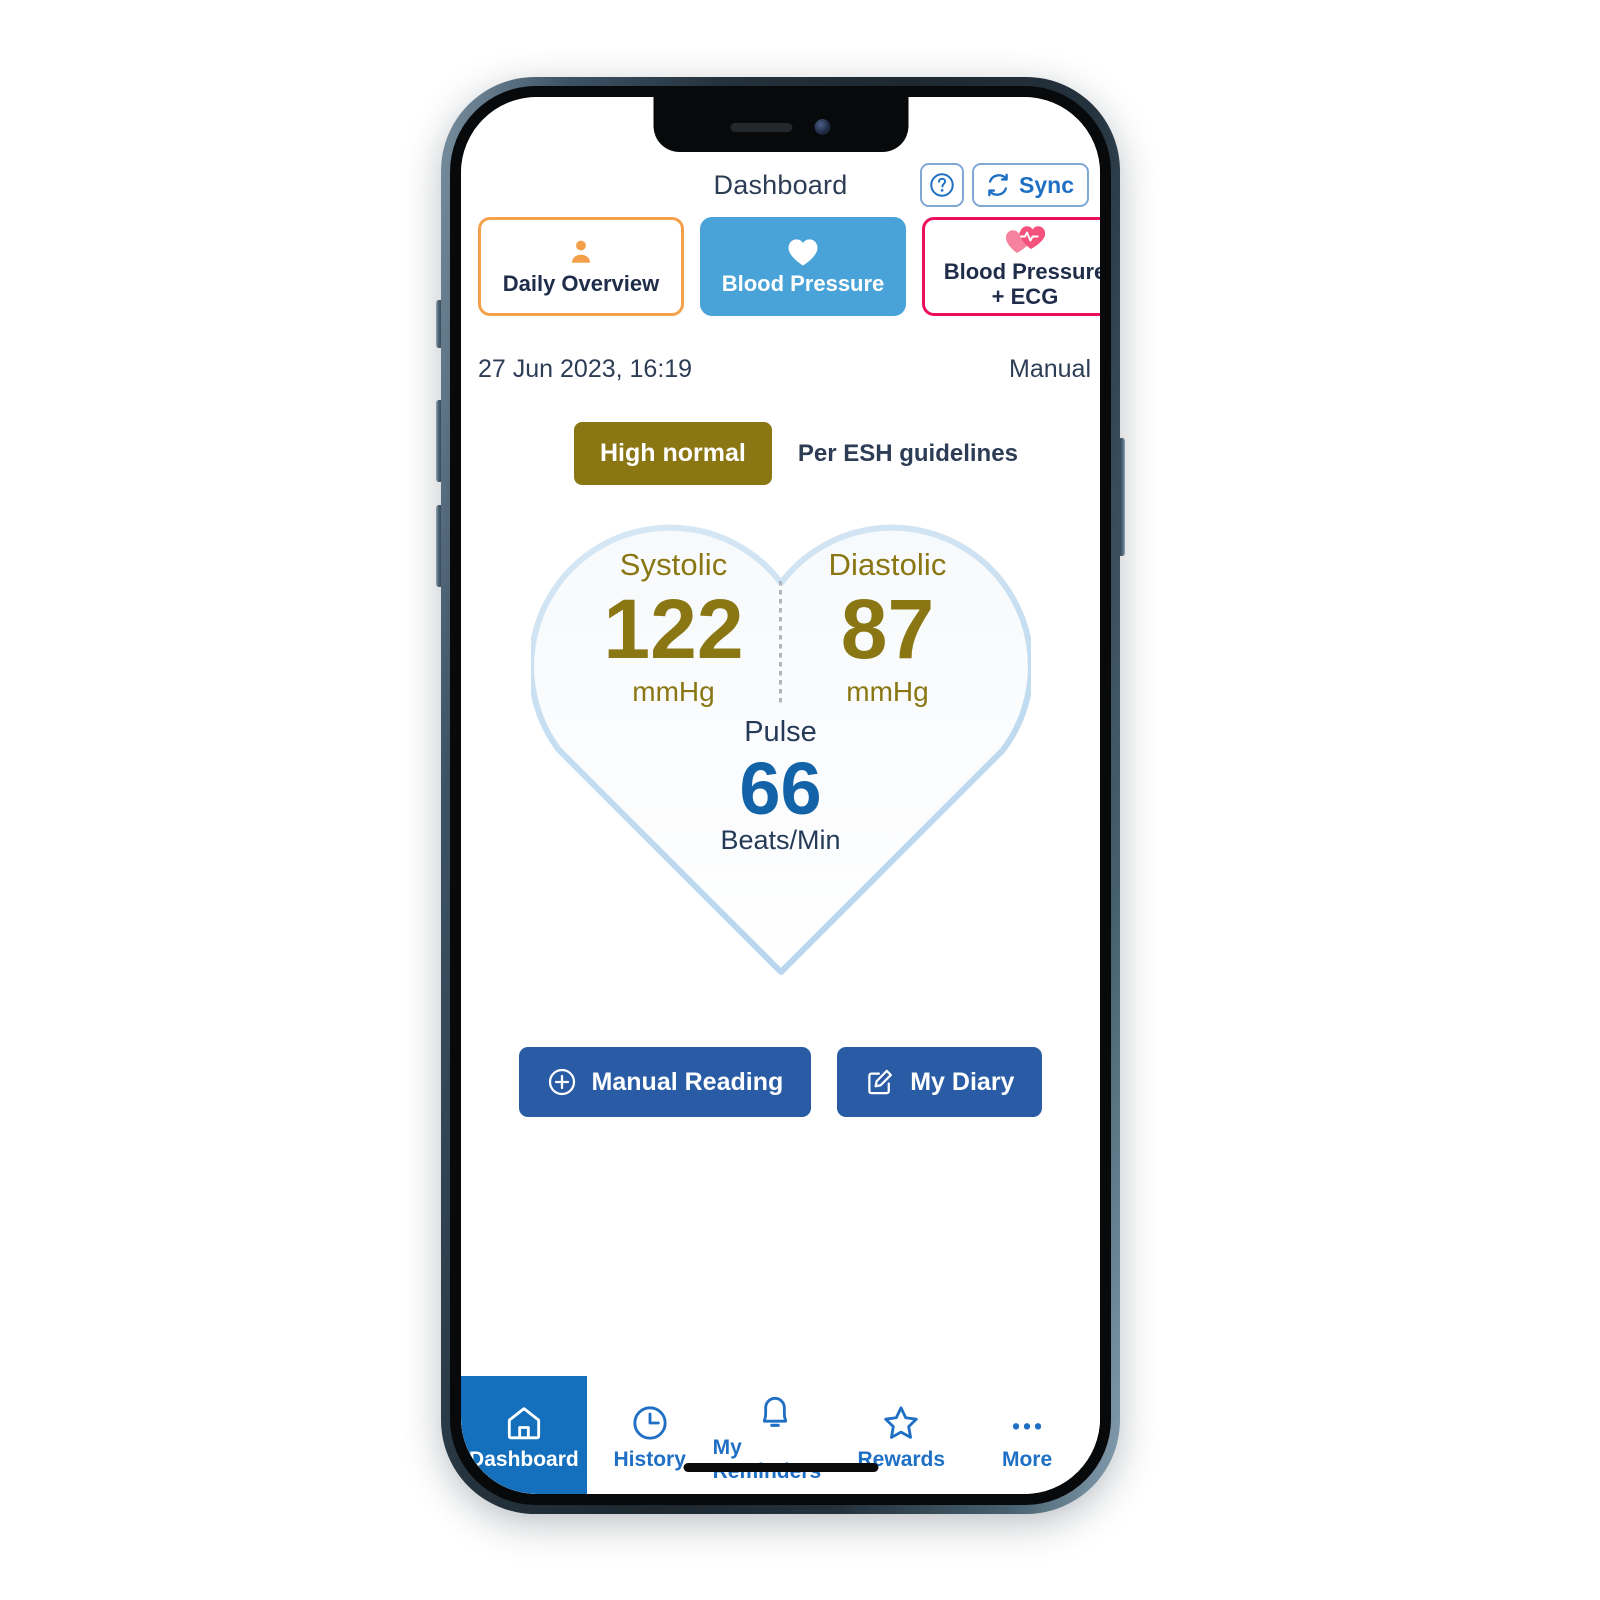 The height and width of the screenshot is (1600, 1600). Describe the element at coordinates (780, 789) in the screenshot. I see `pulse-value: 66` at that location.